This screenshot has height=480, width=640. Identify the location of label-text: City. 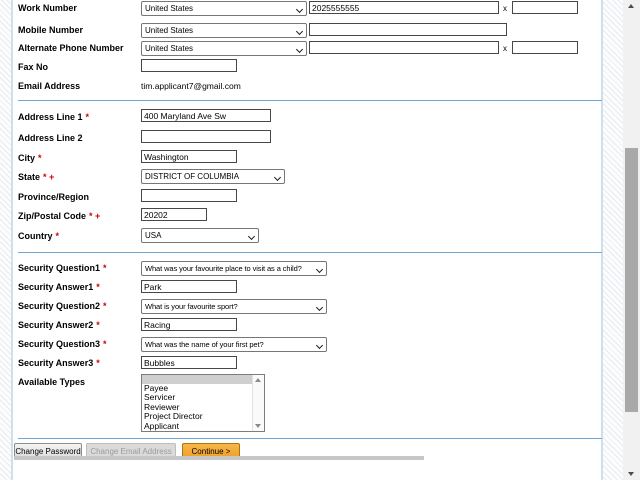
(27, 158).